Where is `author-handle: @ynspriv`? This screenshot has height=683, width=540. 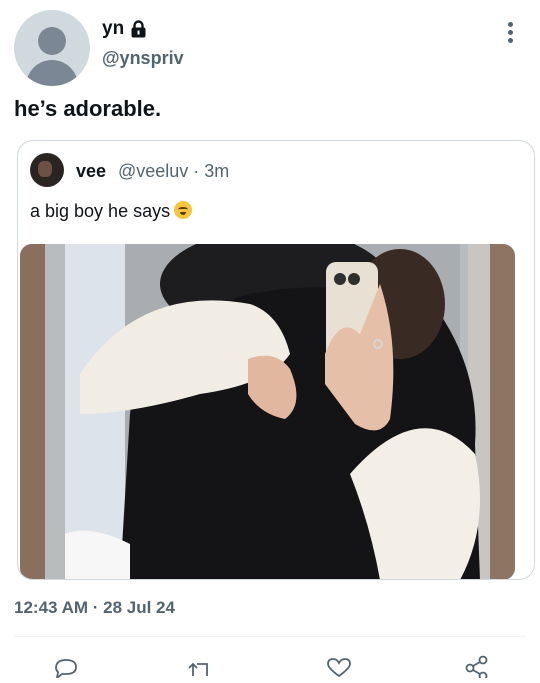
author-handle: @ynspriv is located at coordinates (143, 58).